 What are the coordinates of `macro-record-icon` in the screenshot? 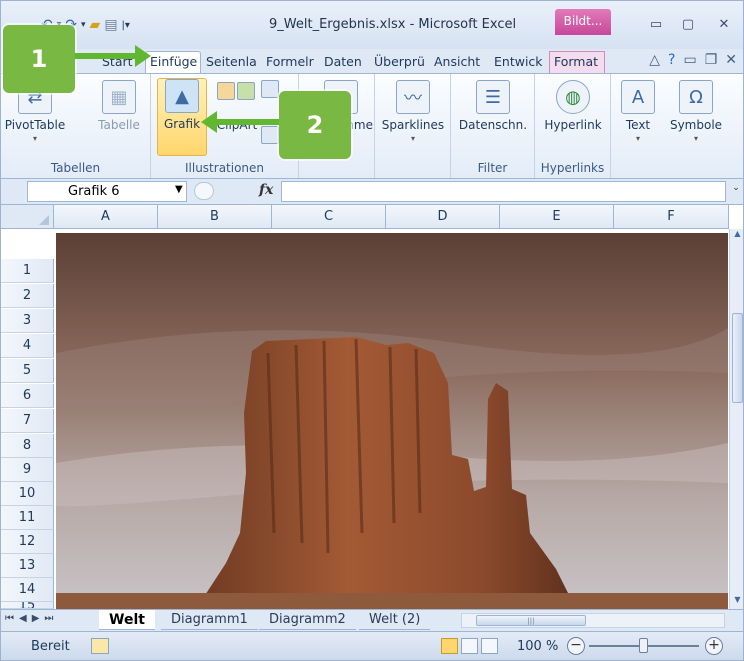 It's located at (100, 646).